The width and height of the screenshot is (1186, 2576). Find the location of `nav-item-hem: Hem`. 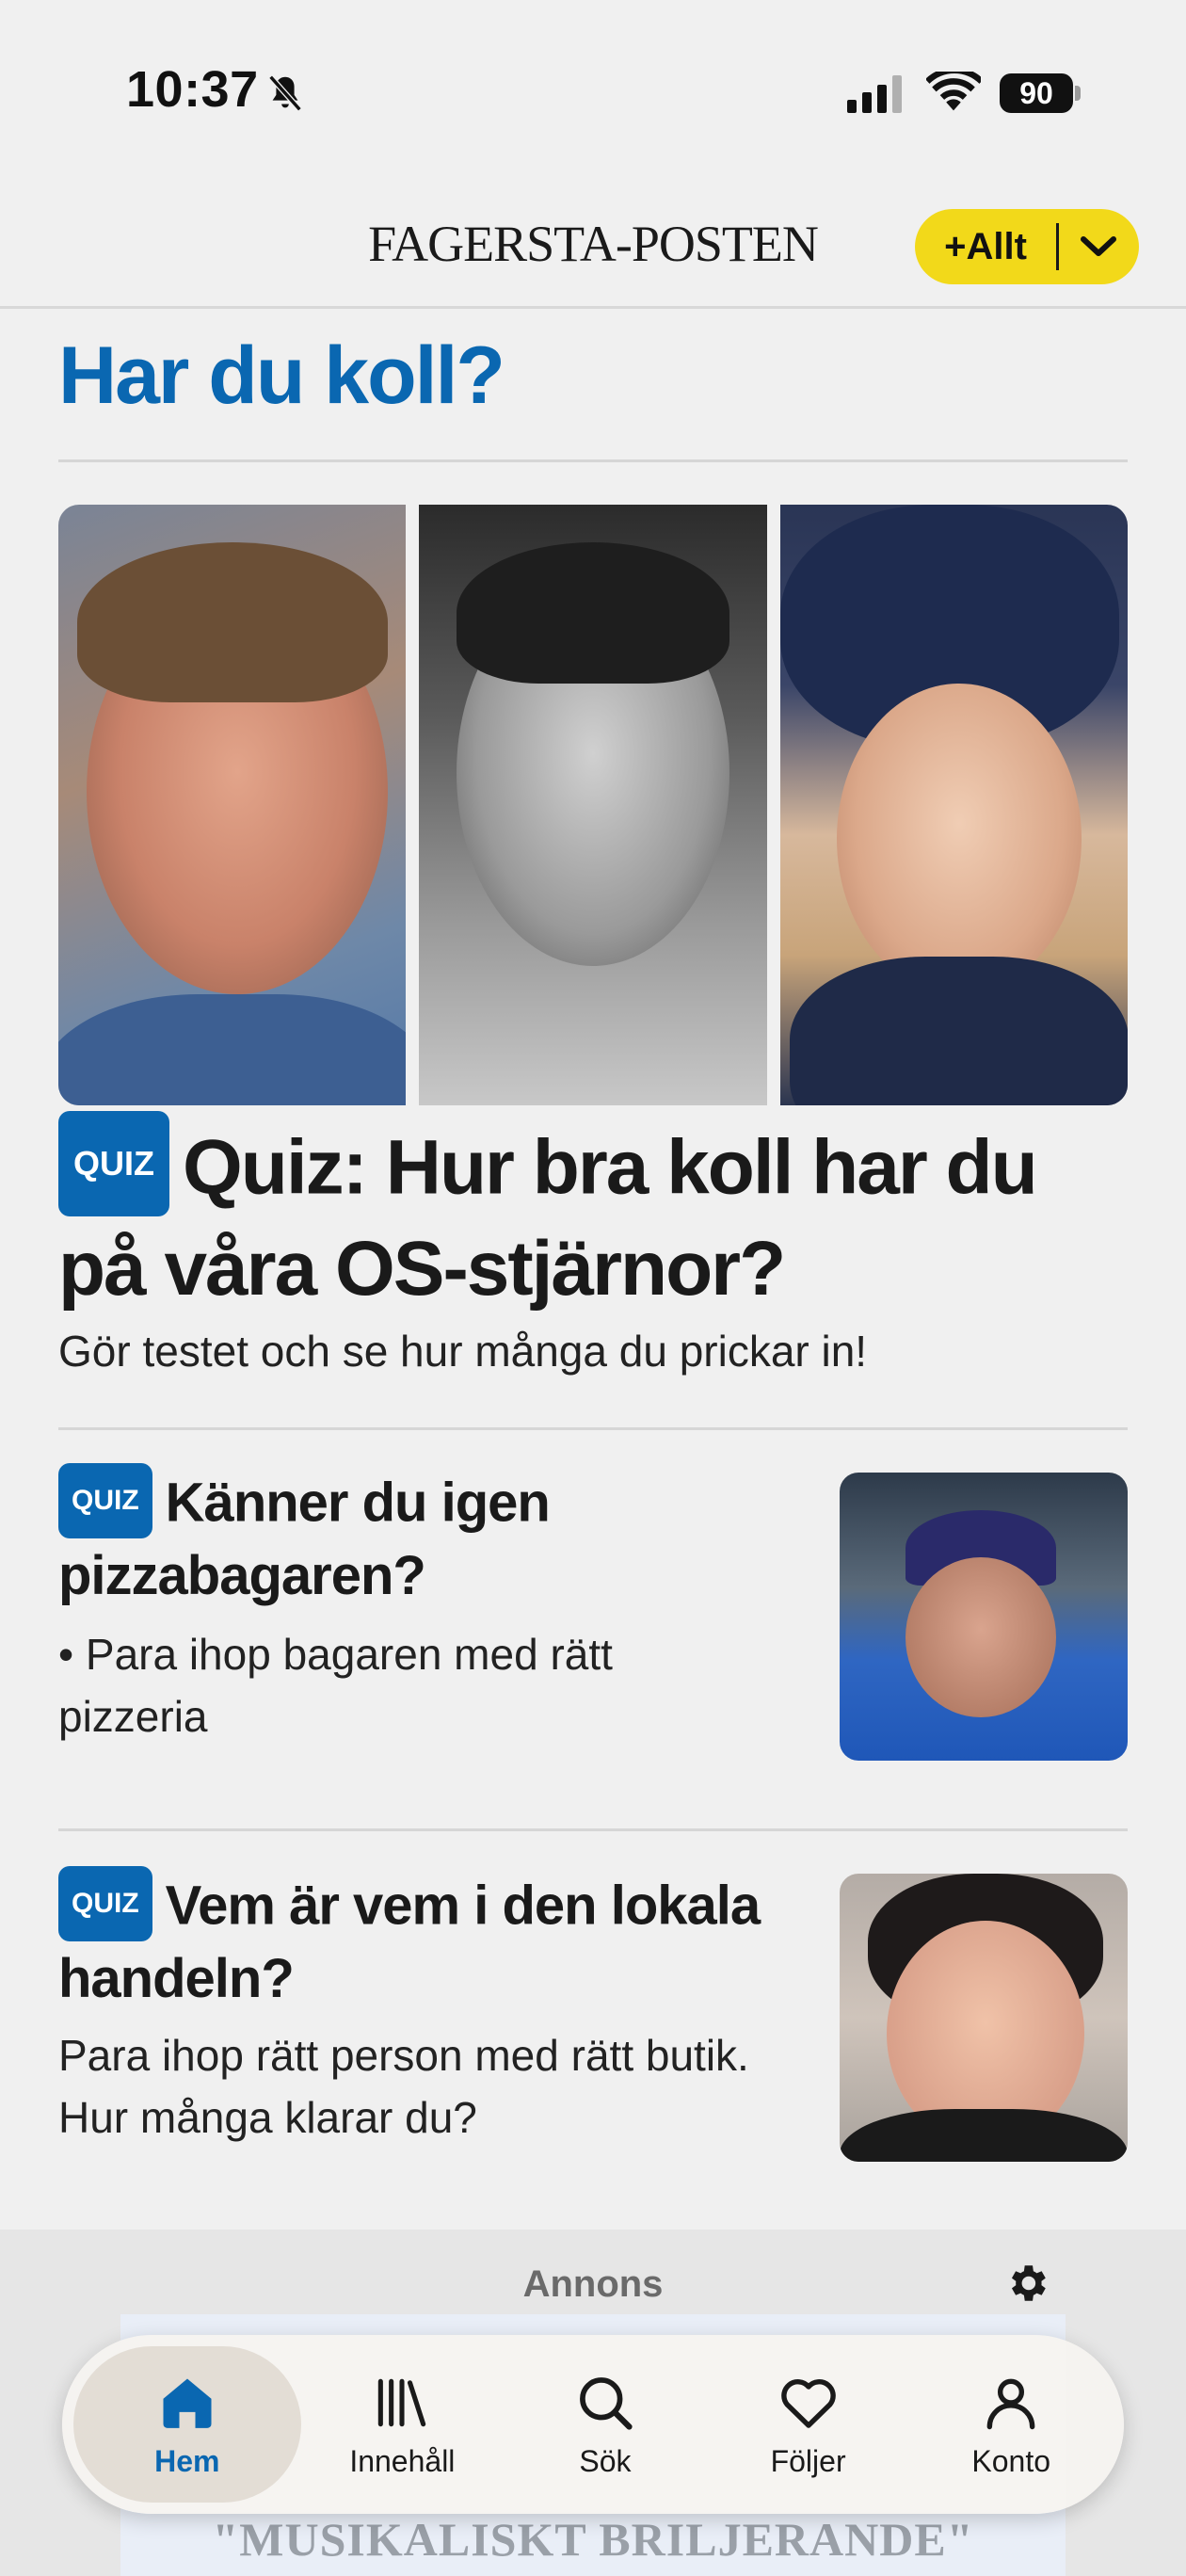

nav-item-hem: Hem is located at coordinates (187, 2424).